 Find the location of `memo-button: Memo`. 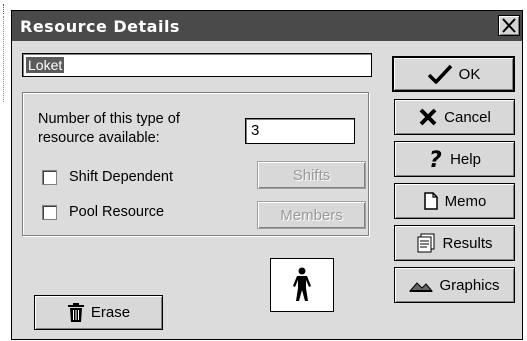

memo-button: Memo is located at coordinates (454, 201).